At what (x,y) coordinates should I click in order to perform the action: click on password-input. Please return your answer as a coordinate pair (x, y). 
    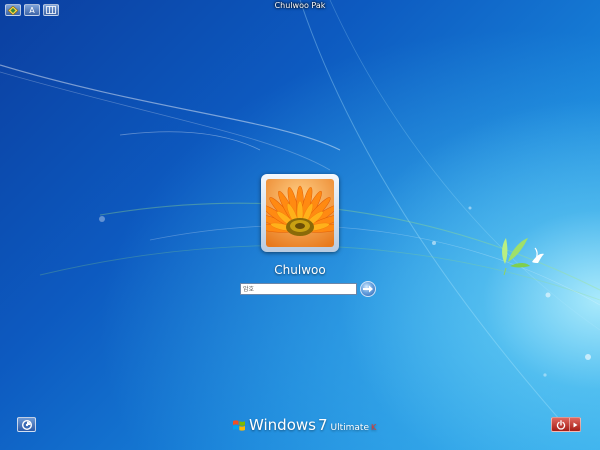
    Looking at the image, I should click on (298, 289).